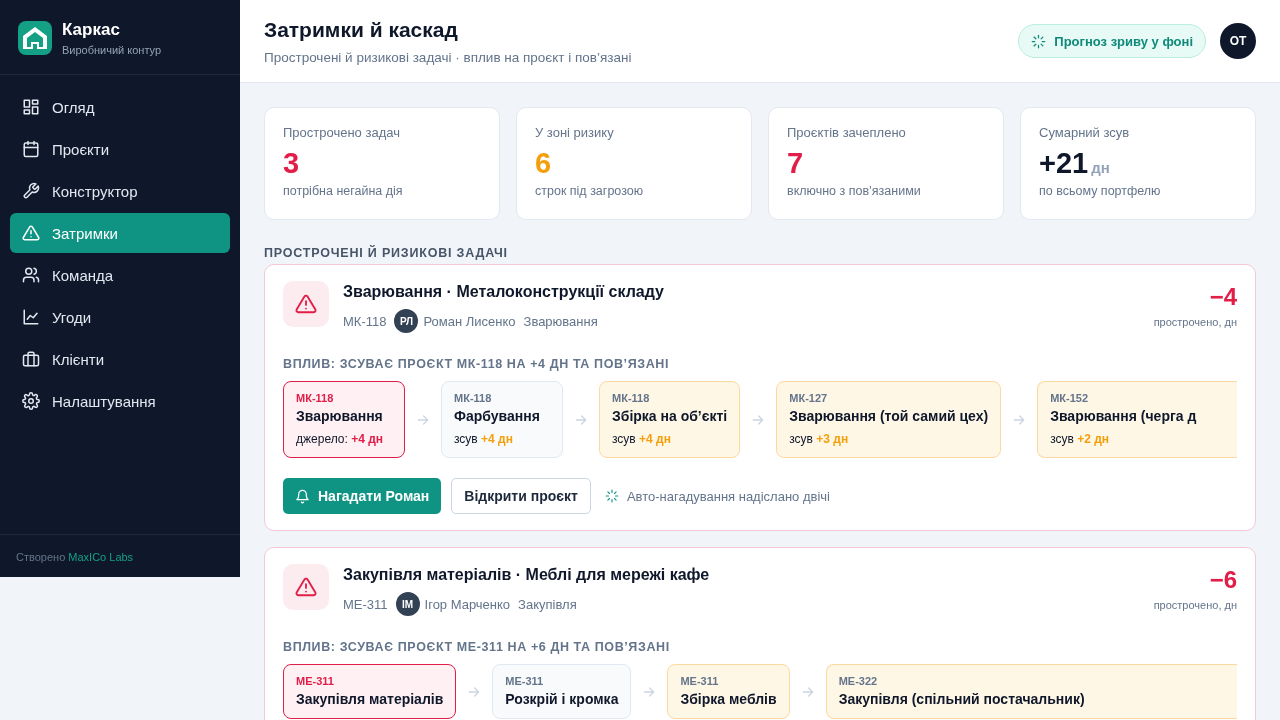 The width and height of the screenshot is (1280, 720). I want to click on users-icon, so click(31, 275).